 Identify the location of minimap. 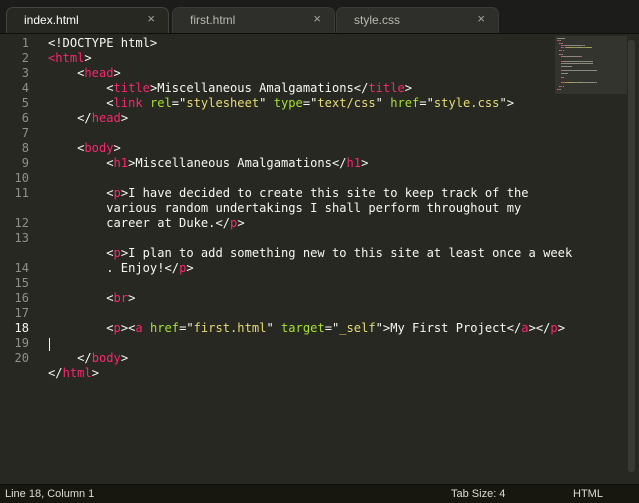
(591, 65).